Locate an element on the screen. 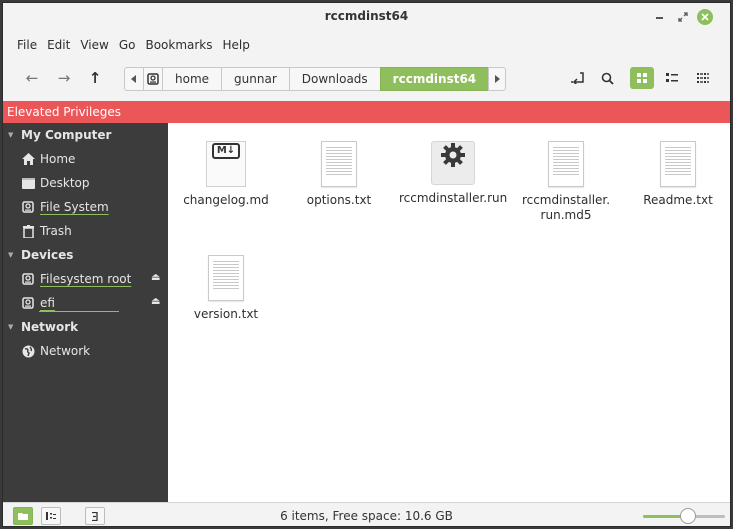 Image resolution: width=733 pixels, height=529 pixels. menu-edit: Edit is located at coordinates (58, 45).